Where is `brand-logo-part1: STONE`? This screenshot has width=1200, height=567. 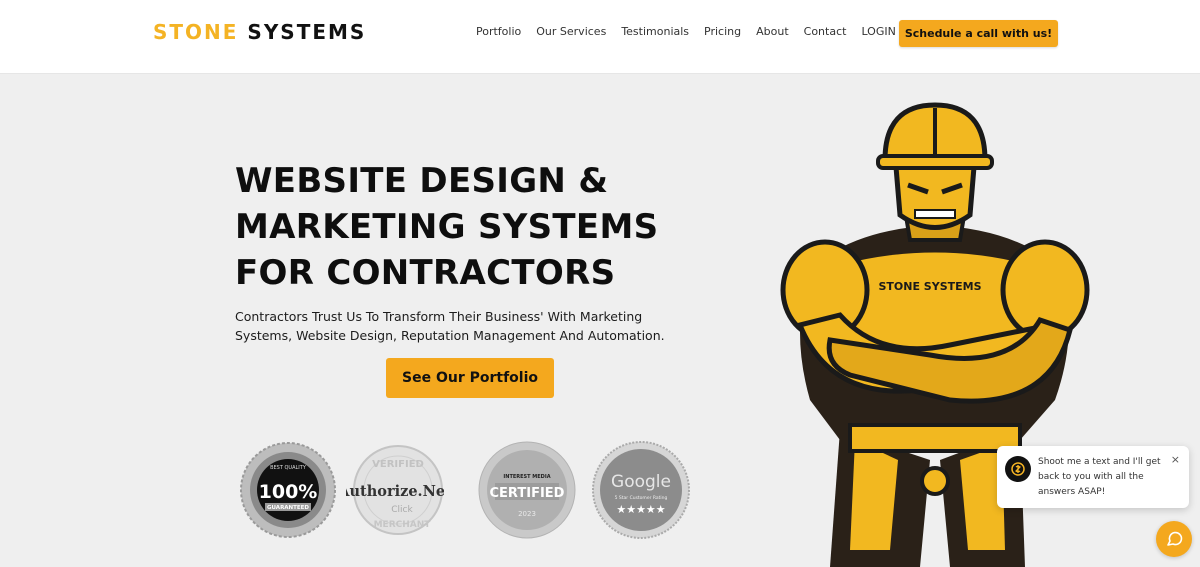 brand-logo-part1: STONE is located at coordinates (196, 32).